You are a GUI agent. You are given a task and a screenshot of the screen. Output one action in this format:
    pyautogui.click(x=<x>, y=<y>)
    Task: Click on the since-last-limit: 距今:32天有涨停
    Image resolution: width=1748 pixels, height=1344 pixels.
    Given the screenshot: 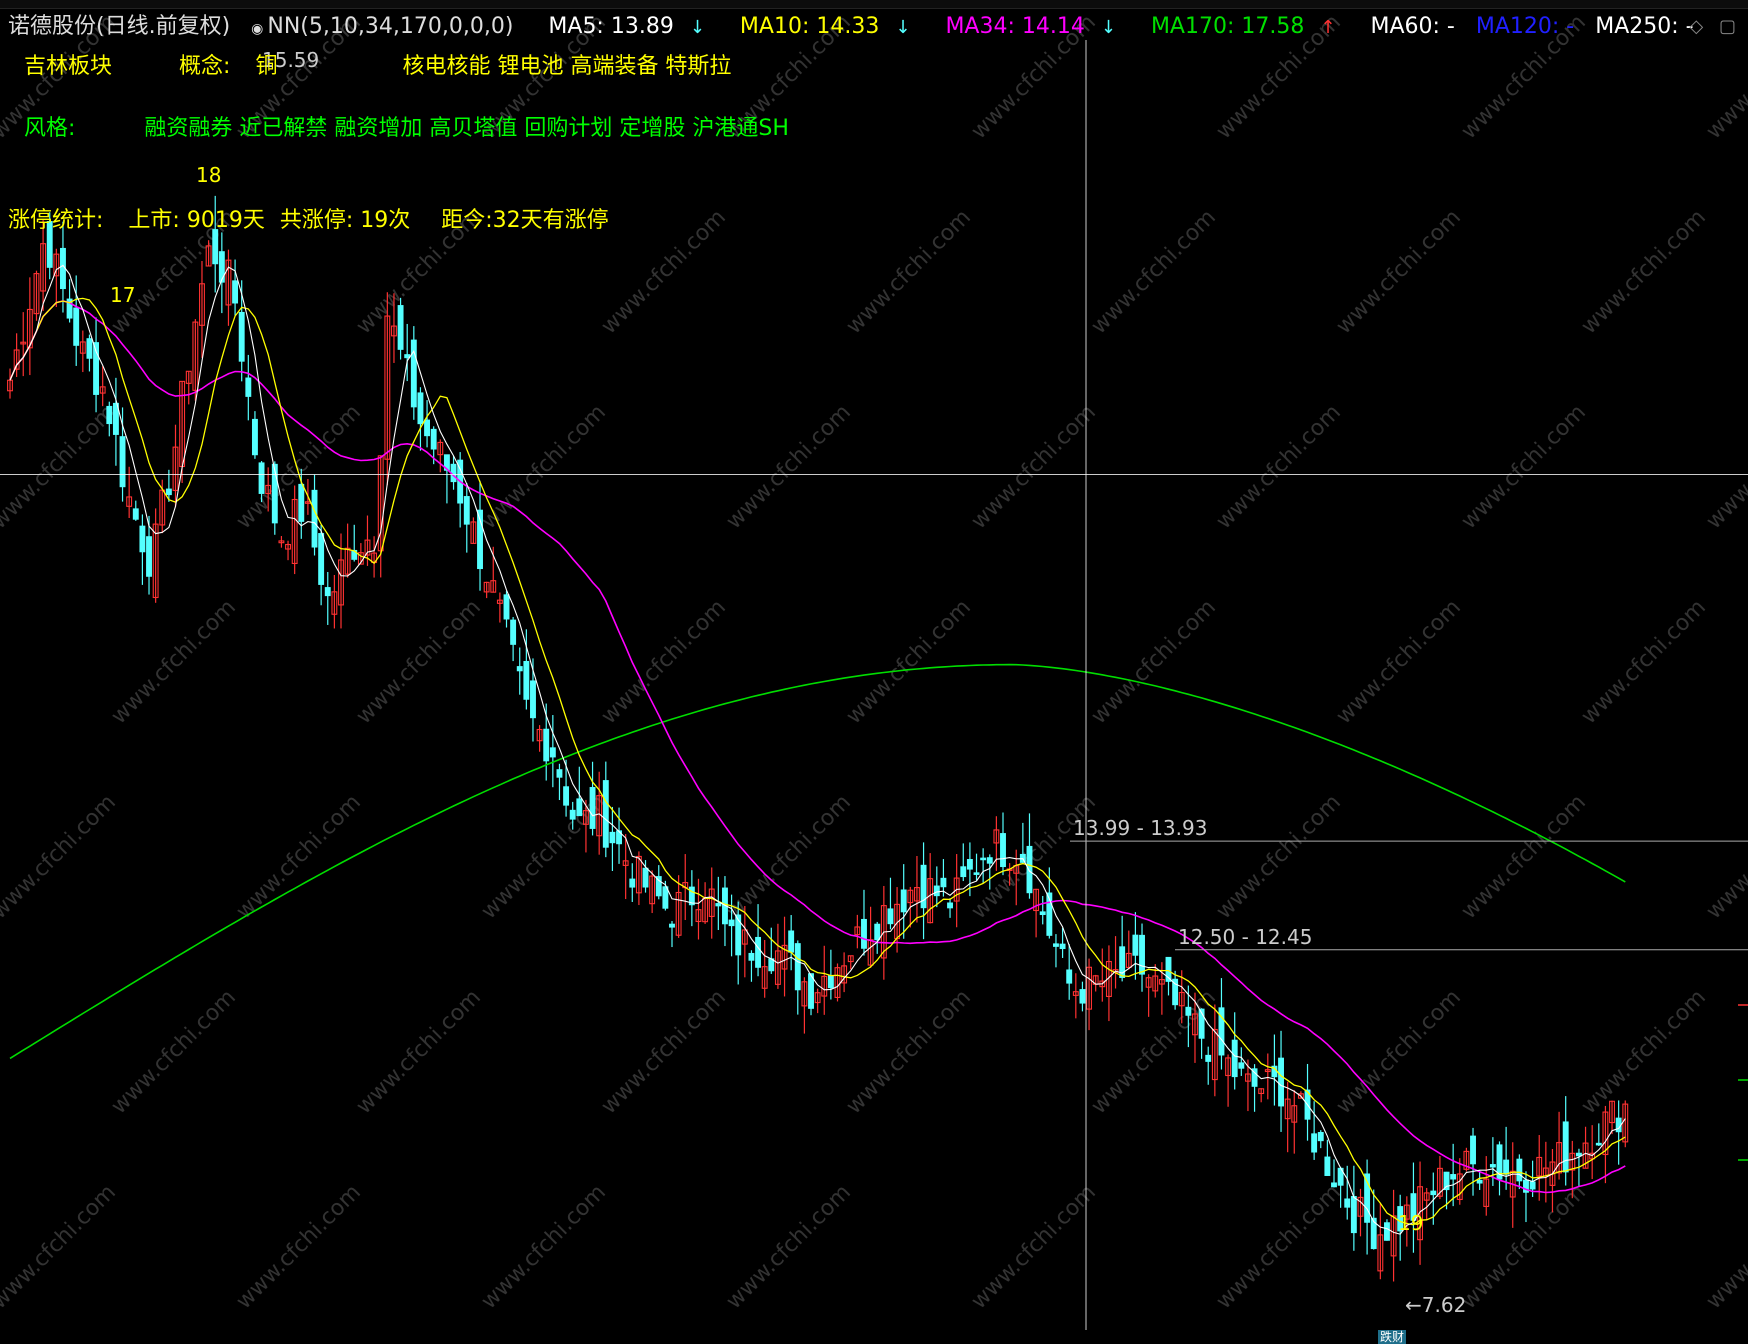 What is the action you would take?
    pyautogui.click(x=525, y=220)
    